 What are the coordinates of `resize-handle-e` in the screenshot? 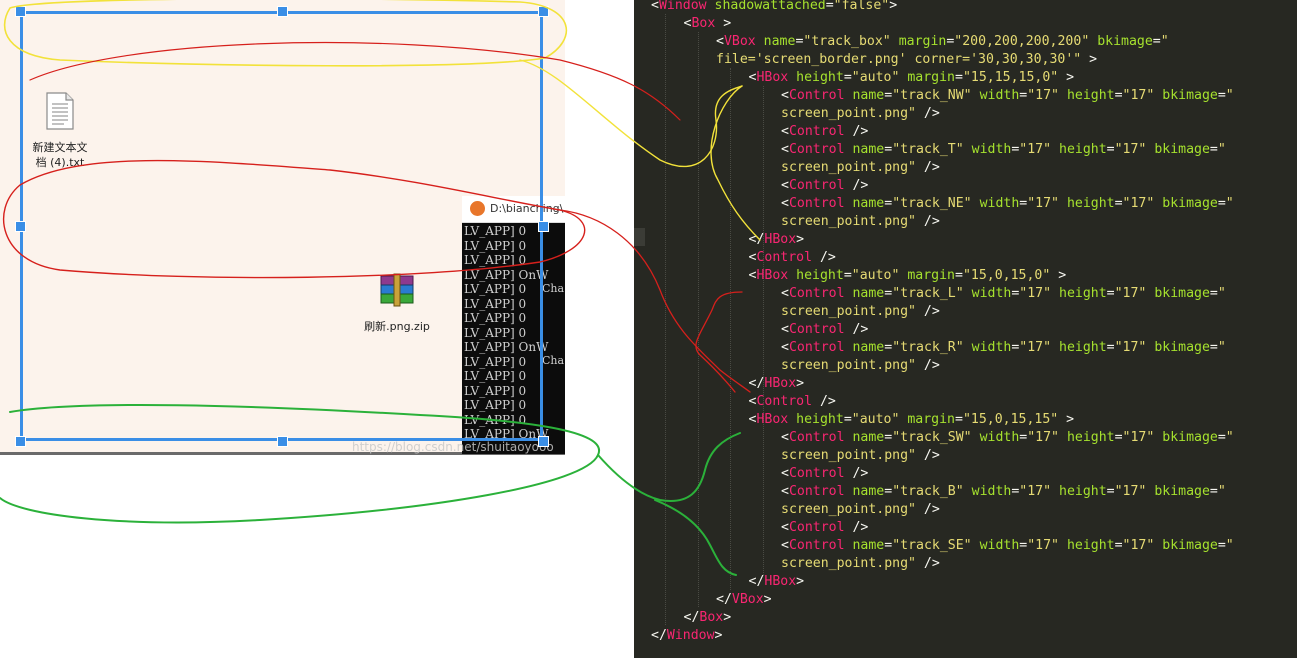 It's located at (543, 226).